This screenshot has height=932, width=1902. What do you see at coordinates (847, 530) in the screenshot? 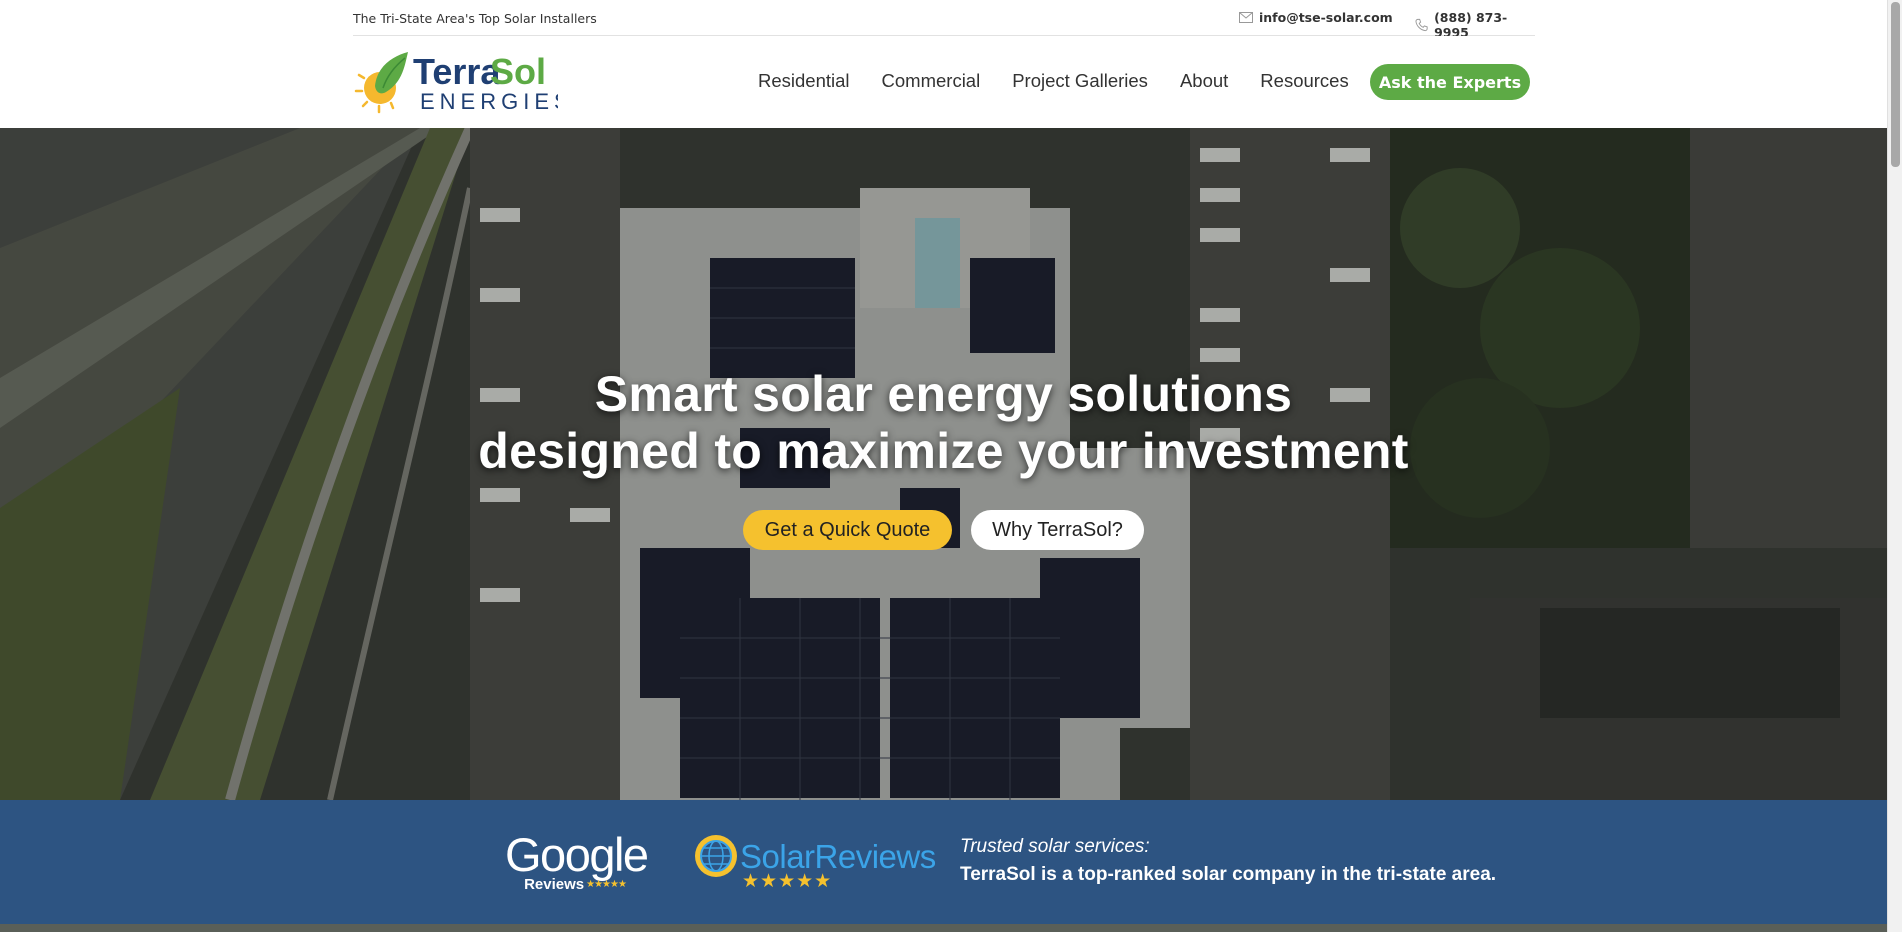
I see `quick-quote-button: Get a Quick Quote` at bounding box center [847, 530].